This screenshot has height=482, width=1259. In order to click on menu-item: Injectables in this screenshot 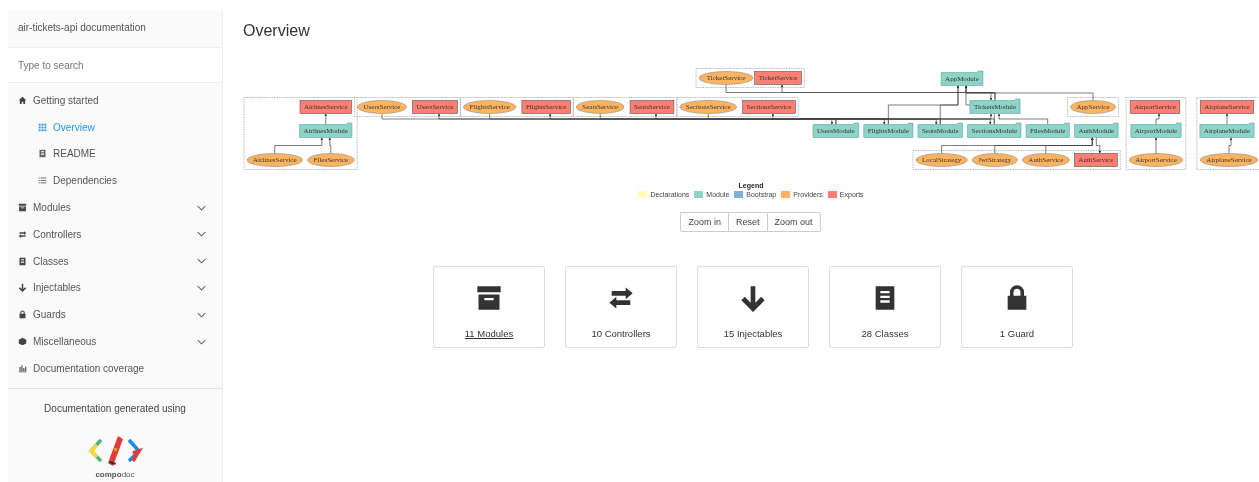, I will do `click(115, 288)`.